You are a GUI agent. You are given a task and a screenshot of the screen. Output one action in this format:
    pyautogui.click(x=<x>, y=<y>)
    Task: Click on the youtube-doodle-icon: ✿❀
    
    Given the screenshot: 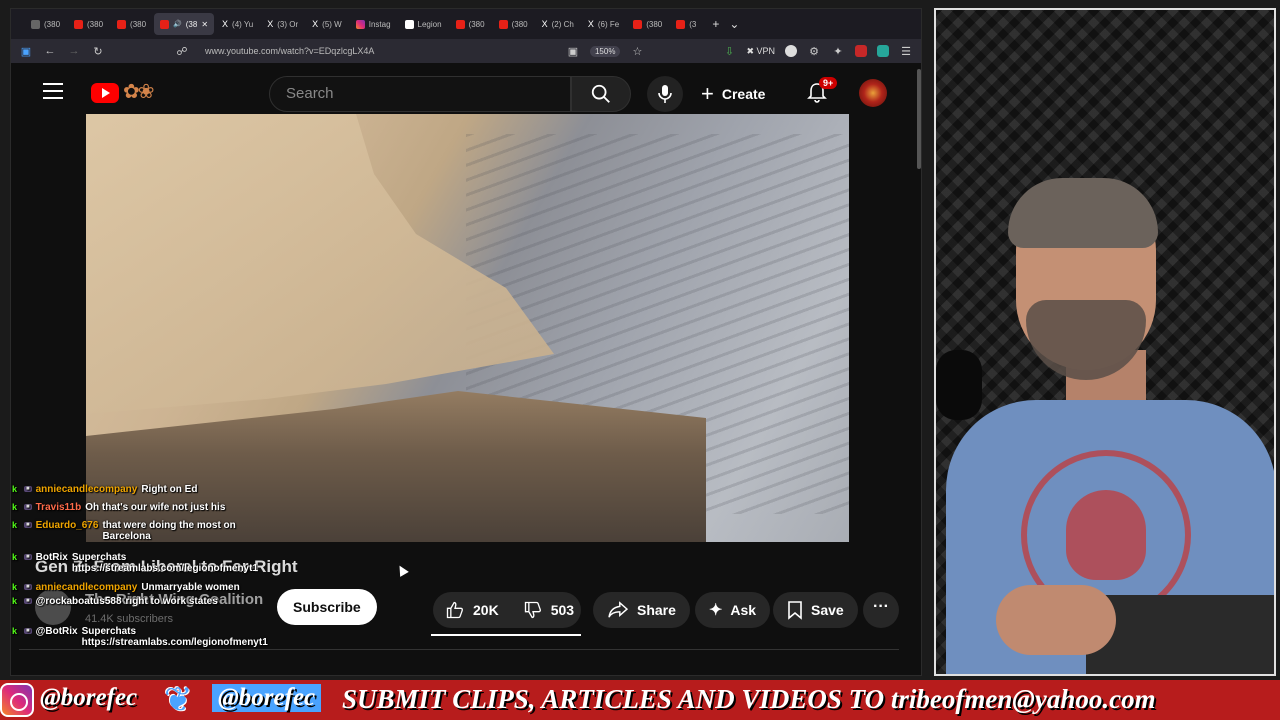 What is the action you would take?
    pyautogui.click(x=138, y=91)
    